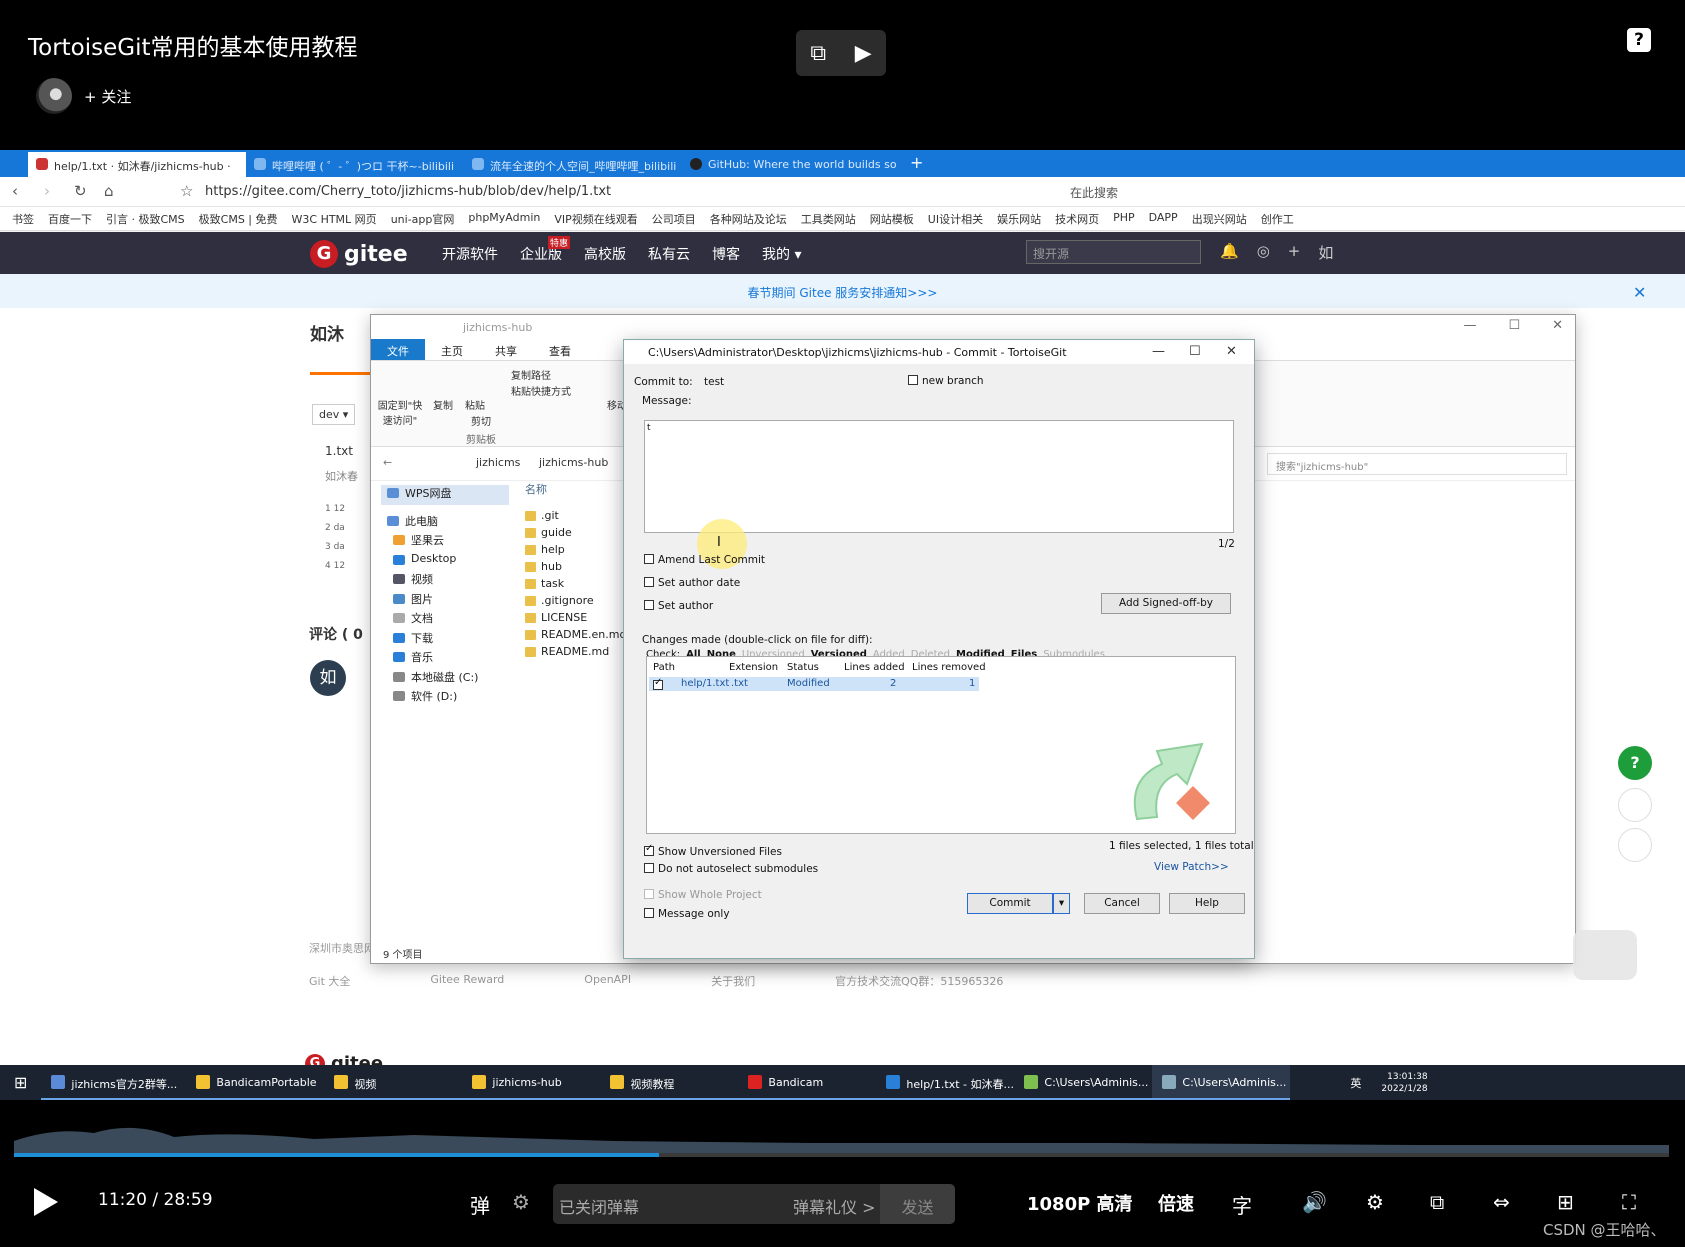 This screenshot has height=1247, width=1685. I want to click on bookmark: 引言 · 极致CMS, so click(145, 220).